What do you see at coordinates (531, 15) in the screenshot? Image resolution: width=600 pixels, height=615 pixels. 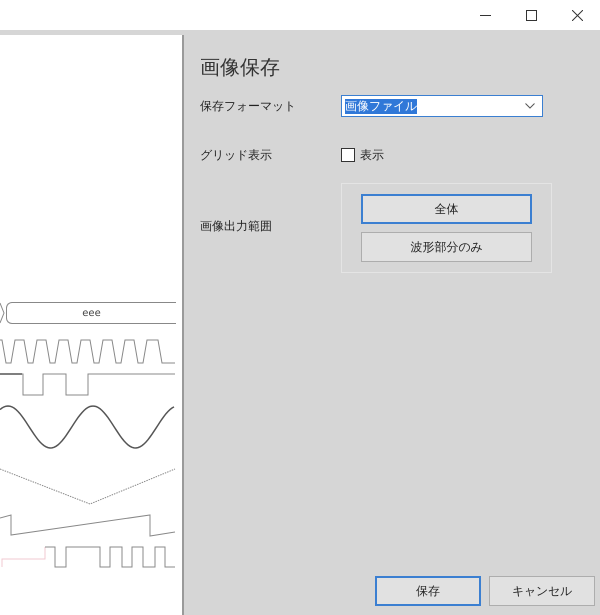 I see `maximize-icon` at bounding box center [531, 15].